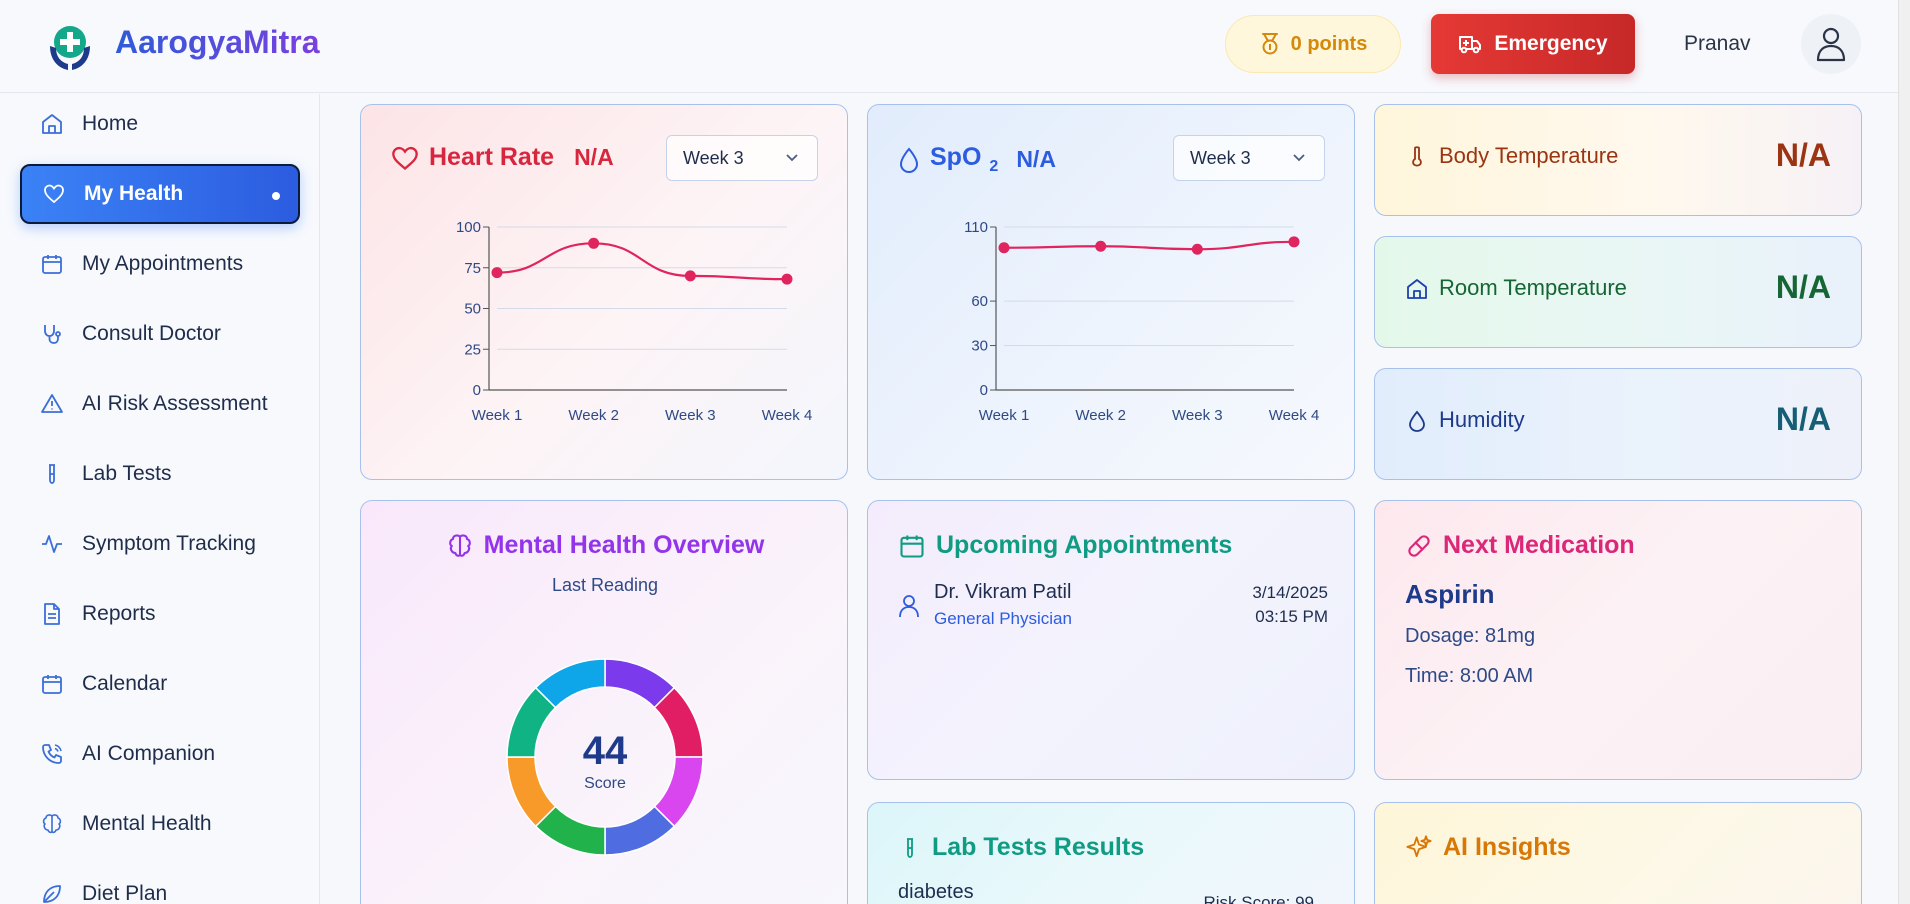 Image resolution: width=1910 pixels, height=904 pixels. I want to click on lab-test-name: diabetes, so click(936, 892).